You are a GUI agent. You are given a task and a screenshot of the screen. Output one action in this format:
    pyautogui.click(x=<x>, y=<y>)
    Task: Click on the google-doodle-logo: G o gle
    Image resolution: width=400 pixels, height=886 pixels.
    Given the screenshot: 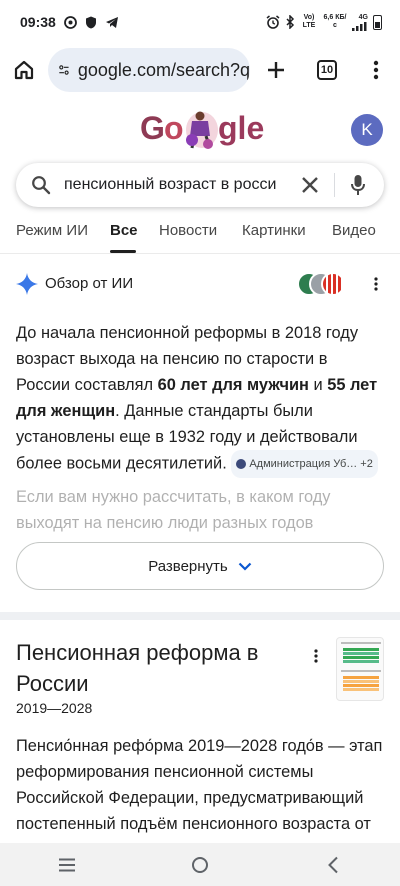 What is the action you would take?
    pyautogui.click(x=205, y=129)
    